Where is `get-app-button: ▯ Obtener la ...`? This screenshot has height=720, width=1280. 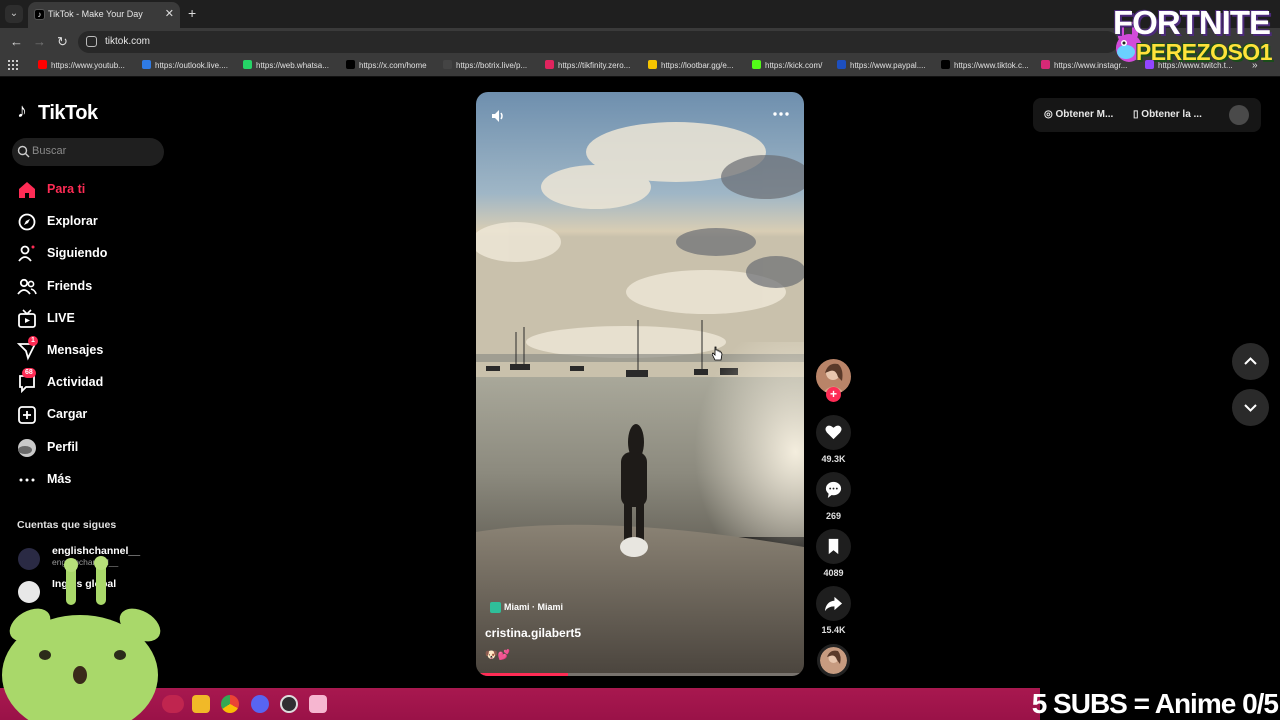 get-app-button: ▯ Obtener la ... is located at coordinates (1167, 114).